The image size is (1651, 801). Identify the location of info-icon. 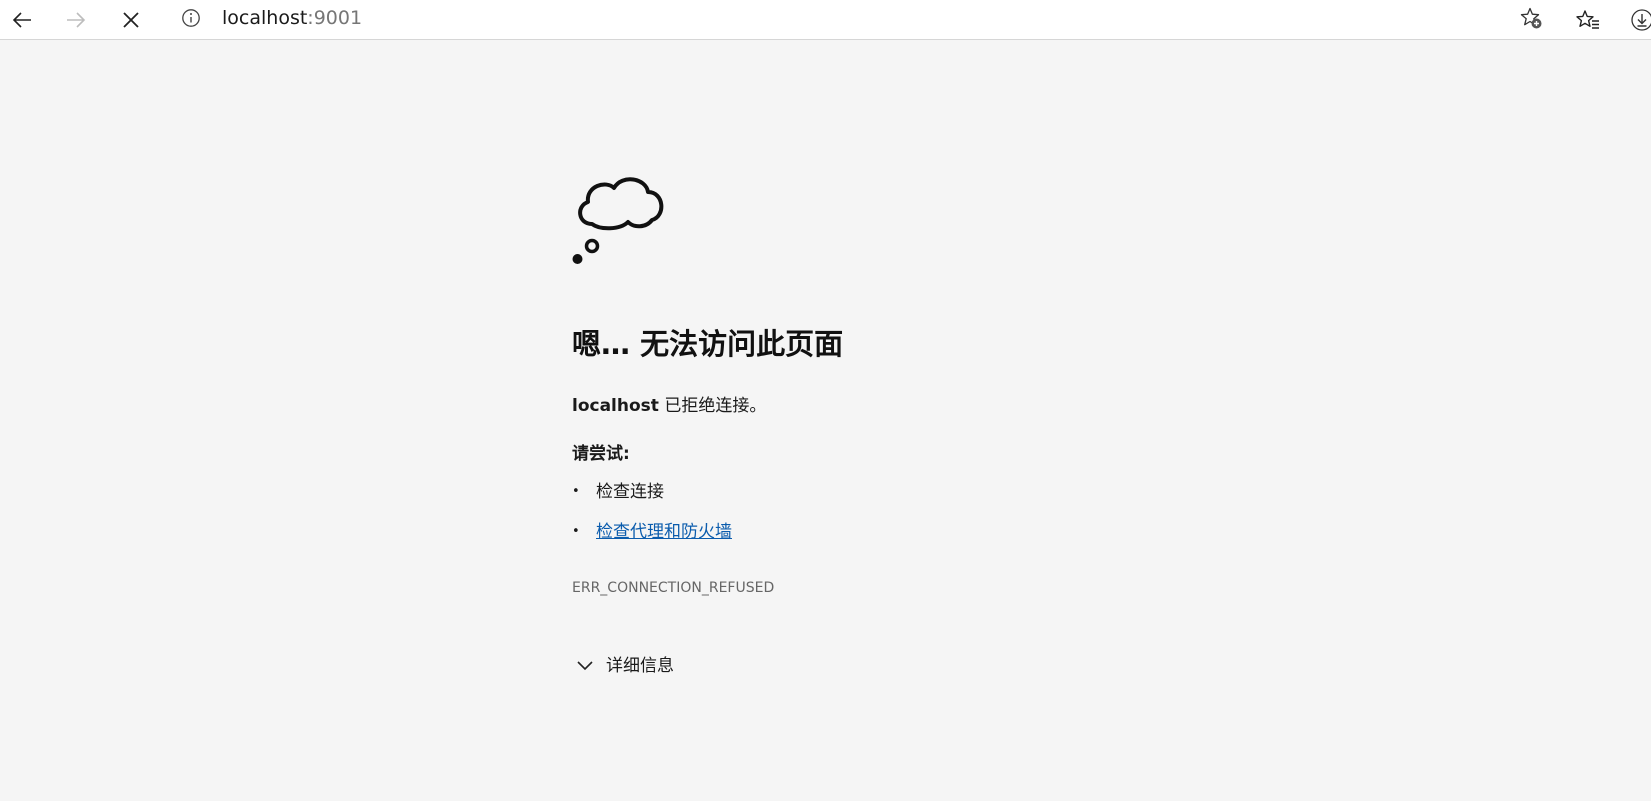
(191, 18).